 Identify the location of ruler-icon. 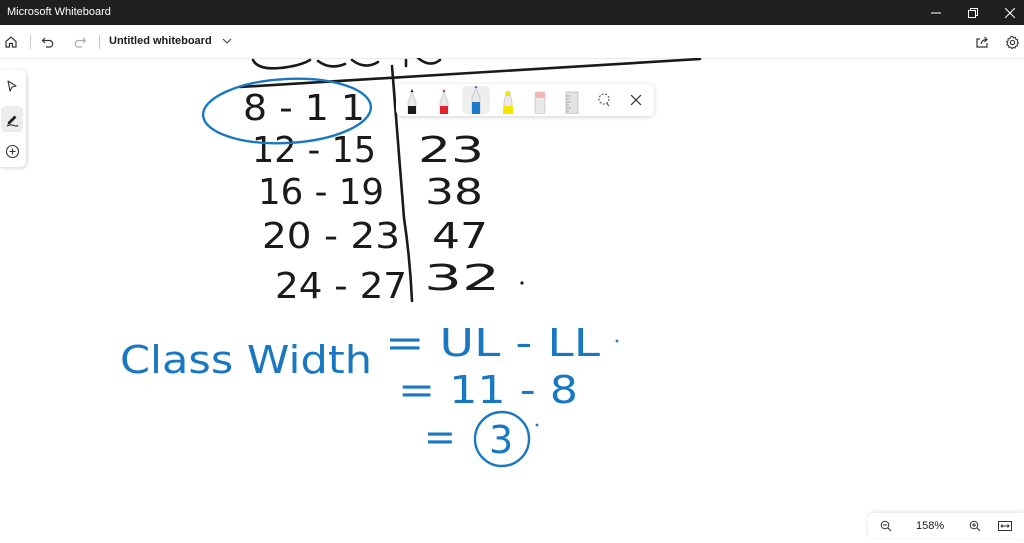
(572, 102).